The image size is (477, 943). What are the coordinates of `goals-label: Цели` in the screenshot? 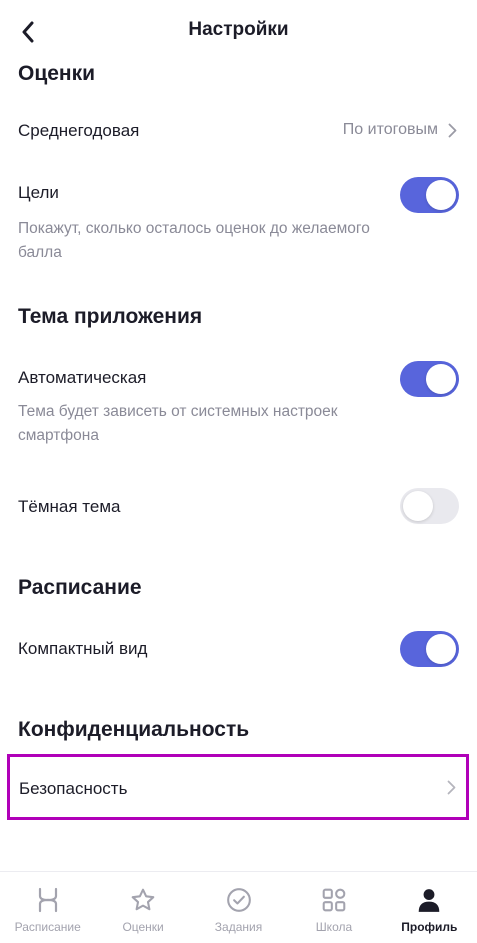 It's located at (38, 192).